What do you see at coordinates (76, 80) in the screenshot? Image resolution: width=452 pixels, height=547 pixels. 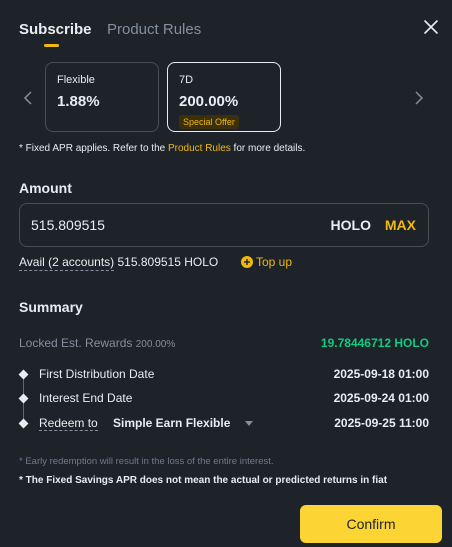 I see `term-name: Flexible` at bounding box center [76, 80].